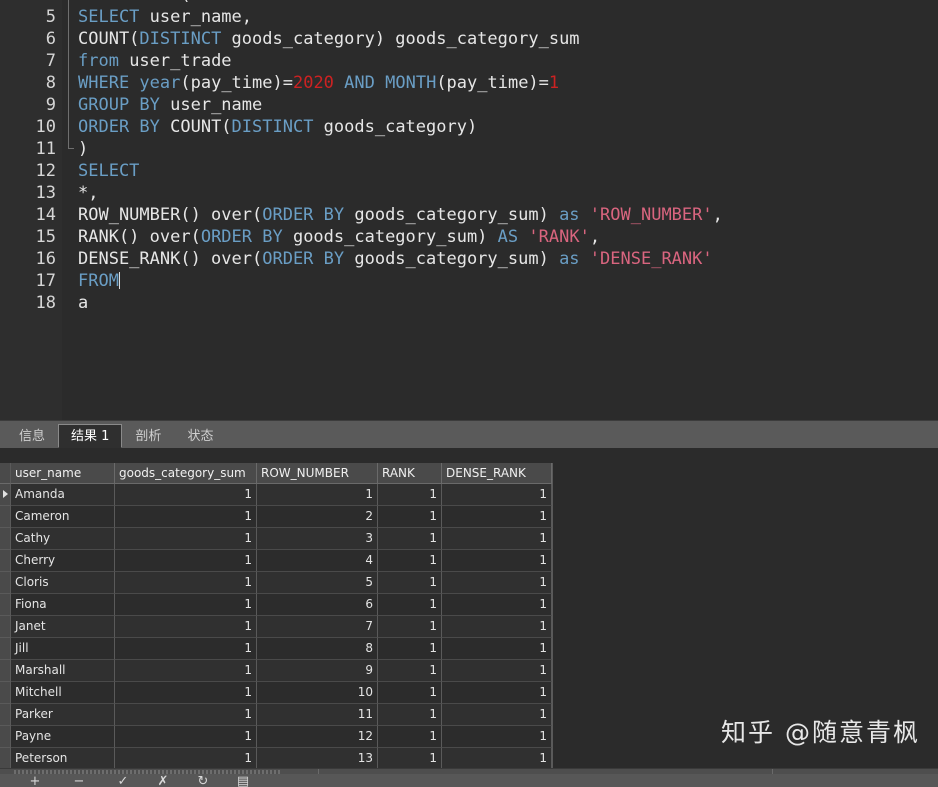 The image size is (938, 787). Describe the element at coordinates (83, 303) in the screenshot. I see `code-text: a` at that location.